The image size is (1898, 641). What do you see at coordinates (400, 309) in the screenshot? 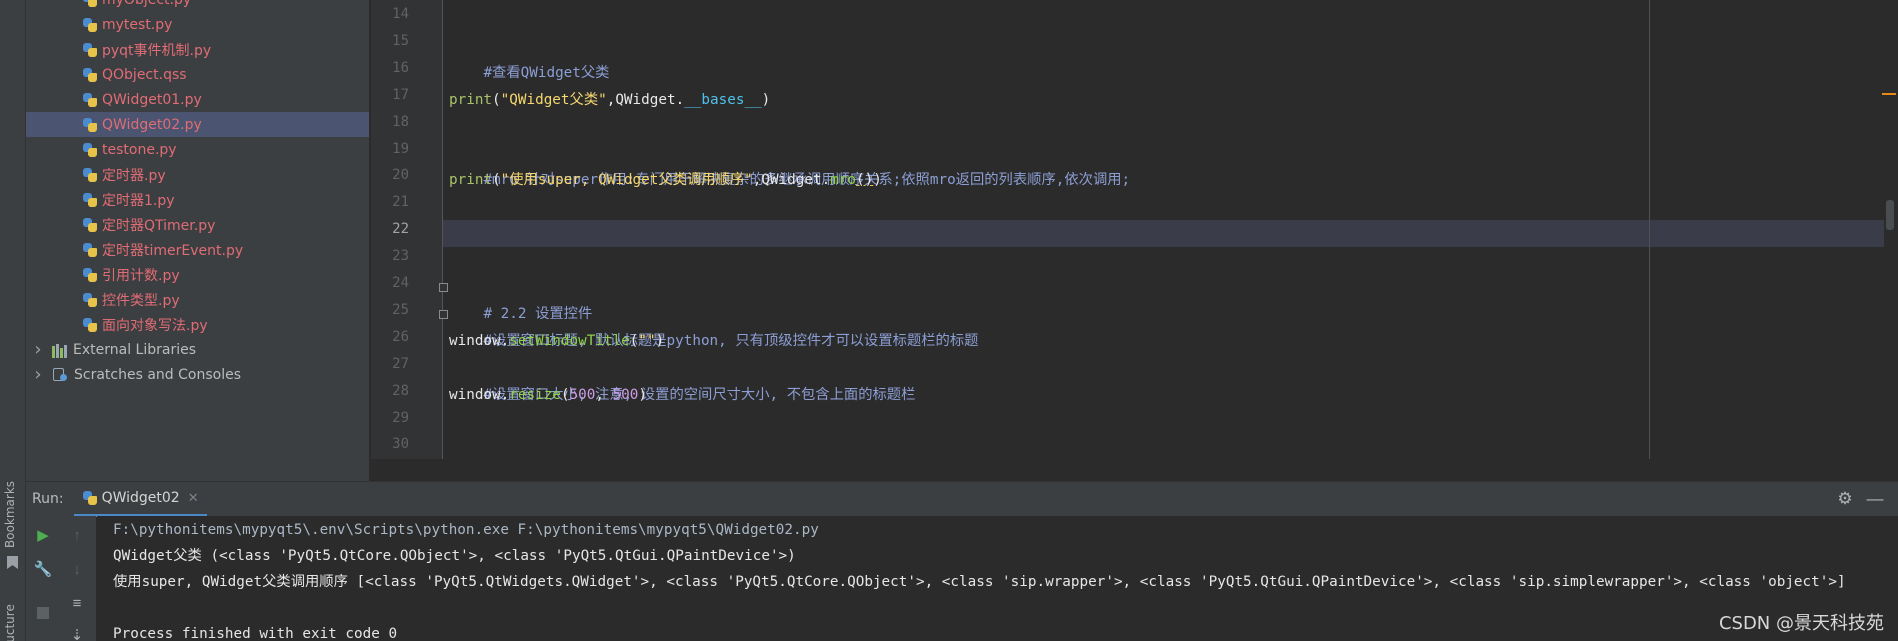
I see `line-number: 25` at bounding box center [400, 309].